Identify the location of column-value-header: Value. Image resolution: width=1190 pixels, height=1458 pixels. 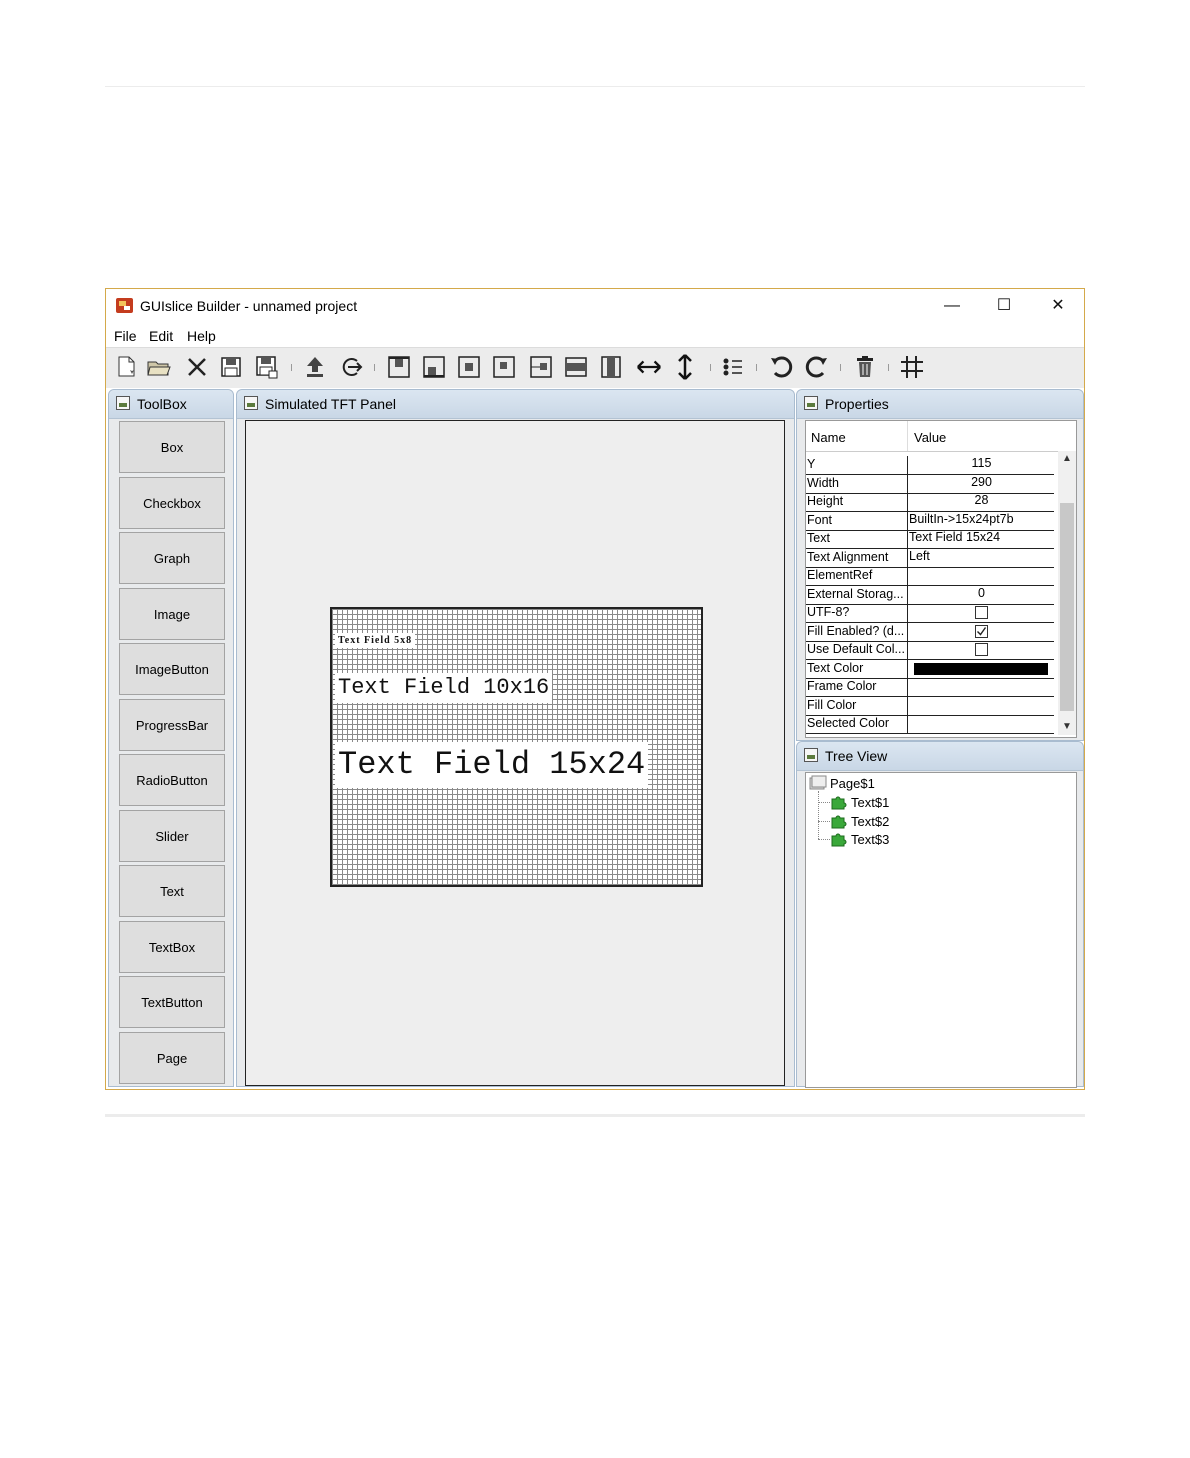
(930, 437).